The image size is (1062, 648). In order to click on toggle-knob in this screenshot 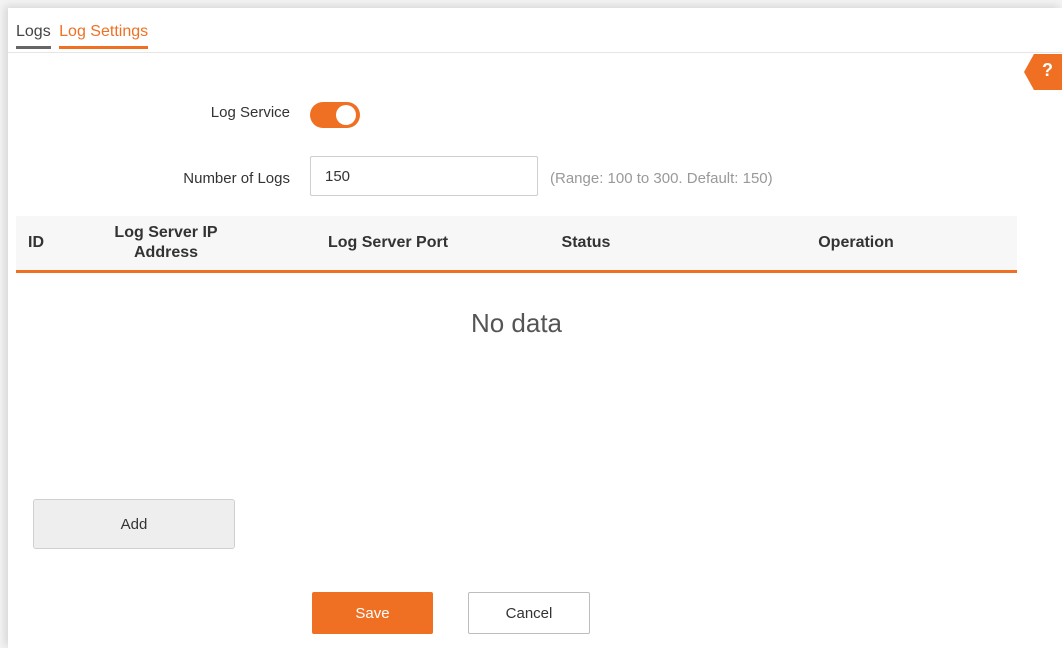, I will do `click(346, 115)`.